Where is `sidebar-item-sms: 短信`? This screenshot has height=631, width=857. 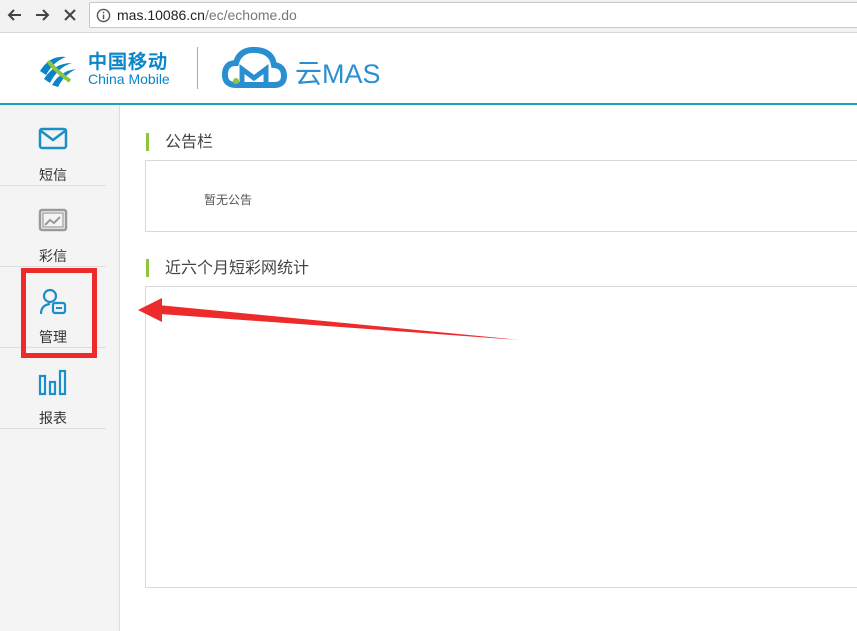 sidebar-item-sms: 短信 is located at coordinates (53, 145).